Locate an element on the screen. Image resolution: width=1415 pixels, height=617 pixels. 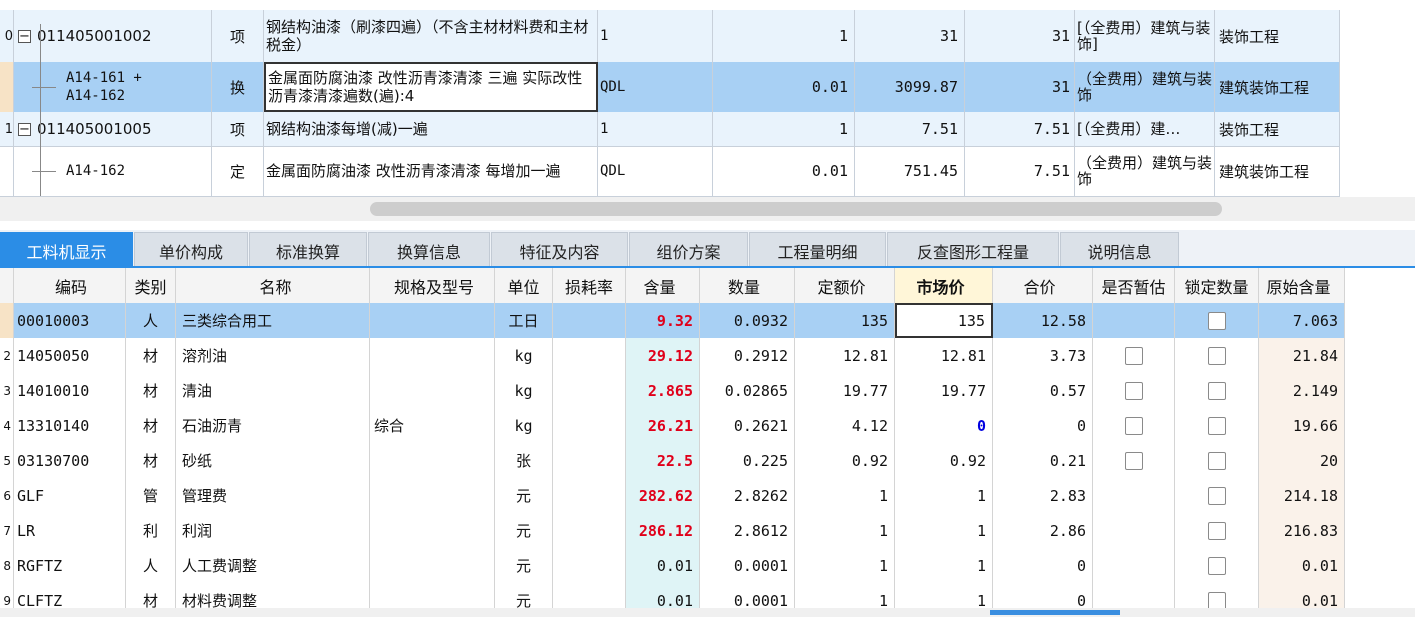
resource-code: LR is located at coordinates (70, 530).